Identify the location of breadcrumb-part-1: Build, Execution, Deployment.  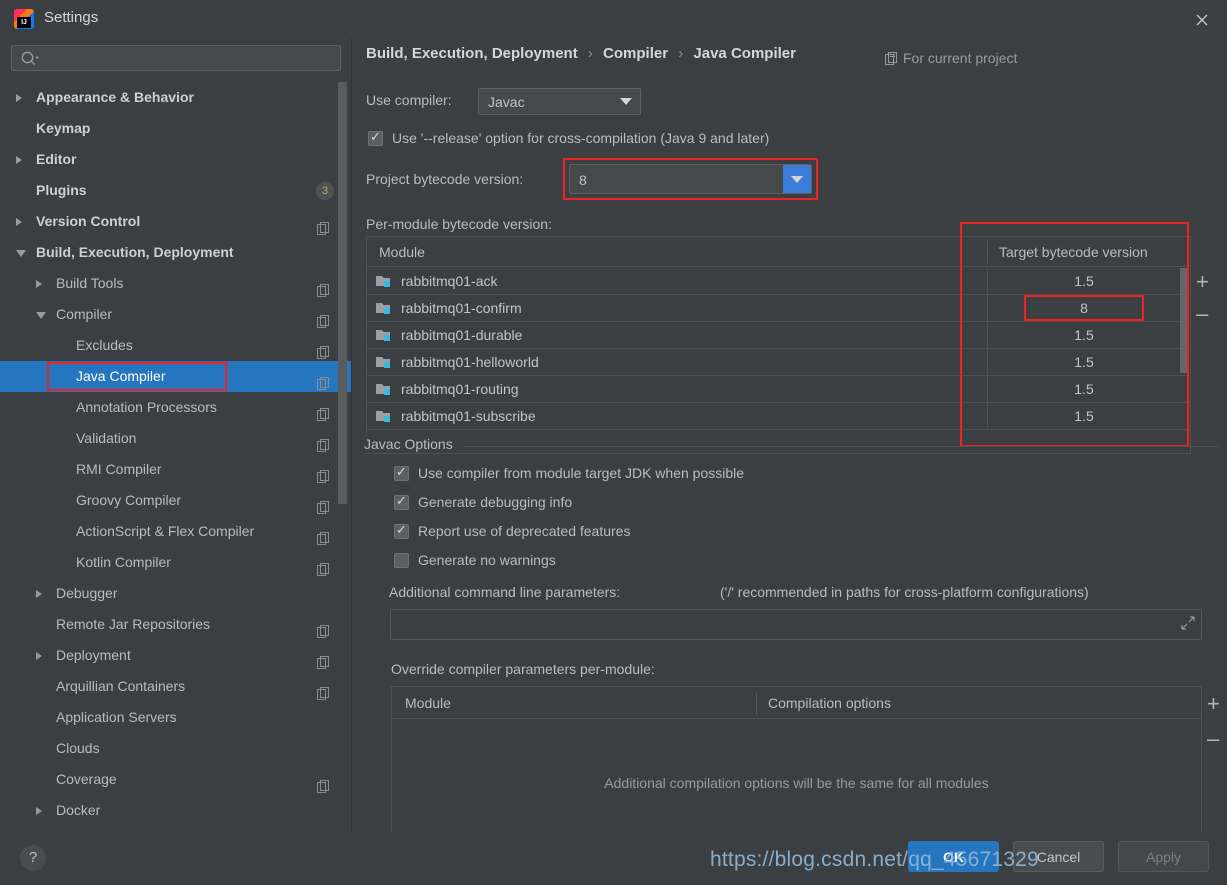
(472, 53).